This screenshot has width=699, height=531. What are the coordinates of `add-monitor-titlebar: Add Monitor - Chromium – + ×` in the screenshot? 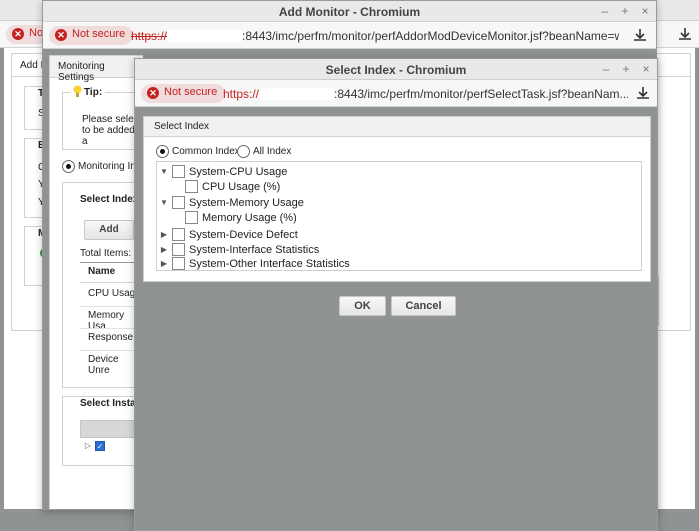 It's located at (349, 11).